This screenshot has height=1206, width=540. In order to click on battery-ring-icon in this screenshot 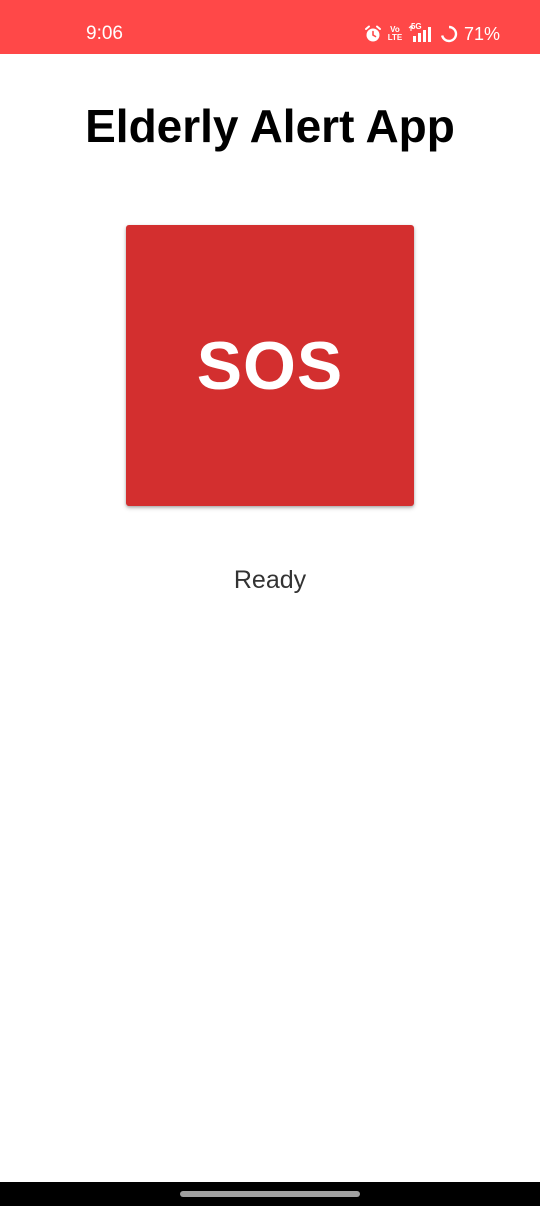, I will do `click(449, 34)`.